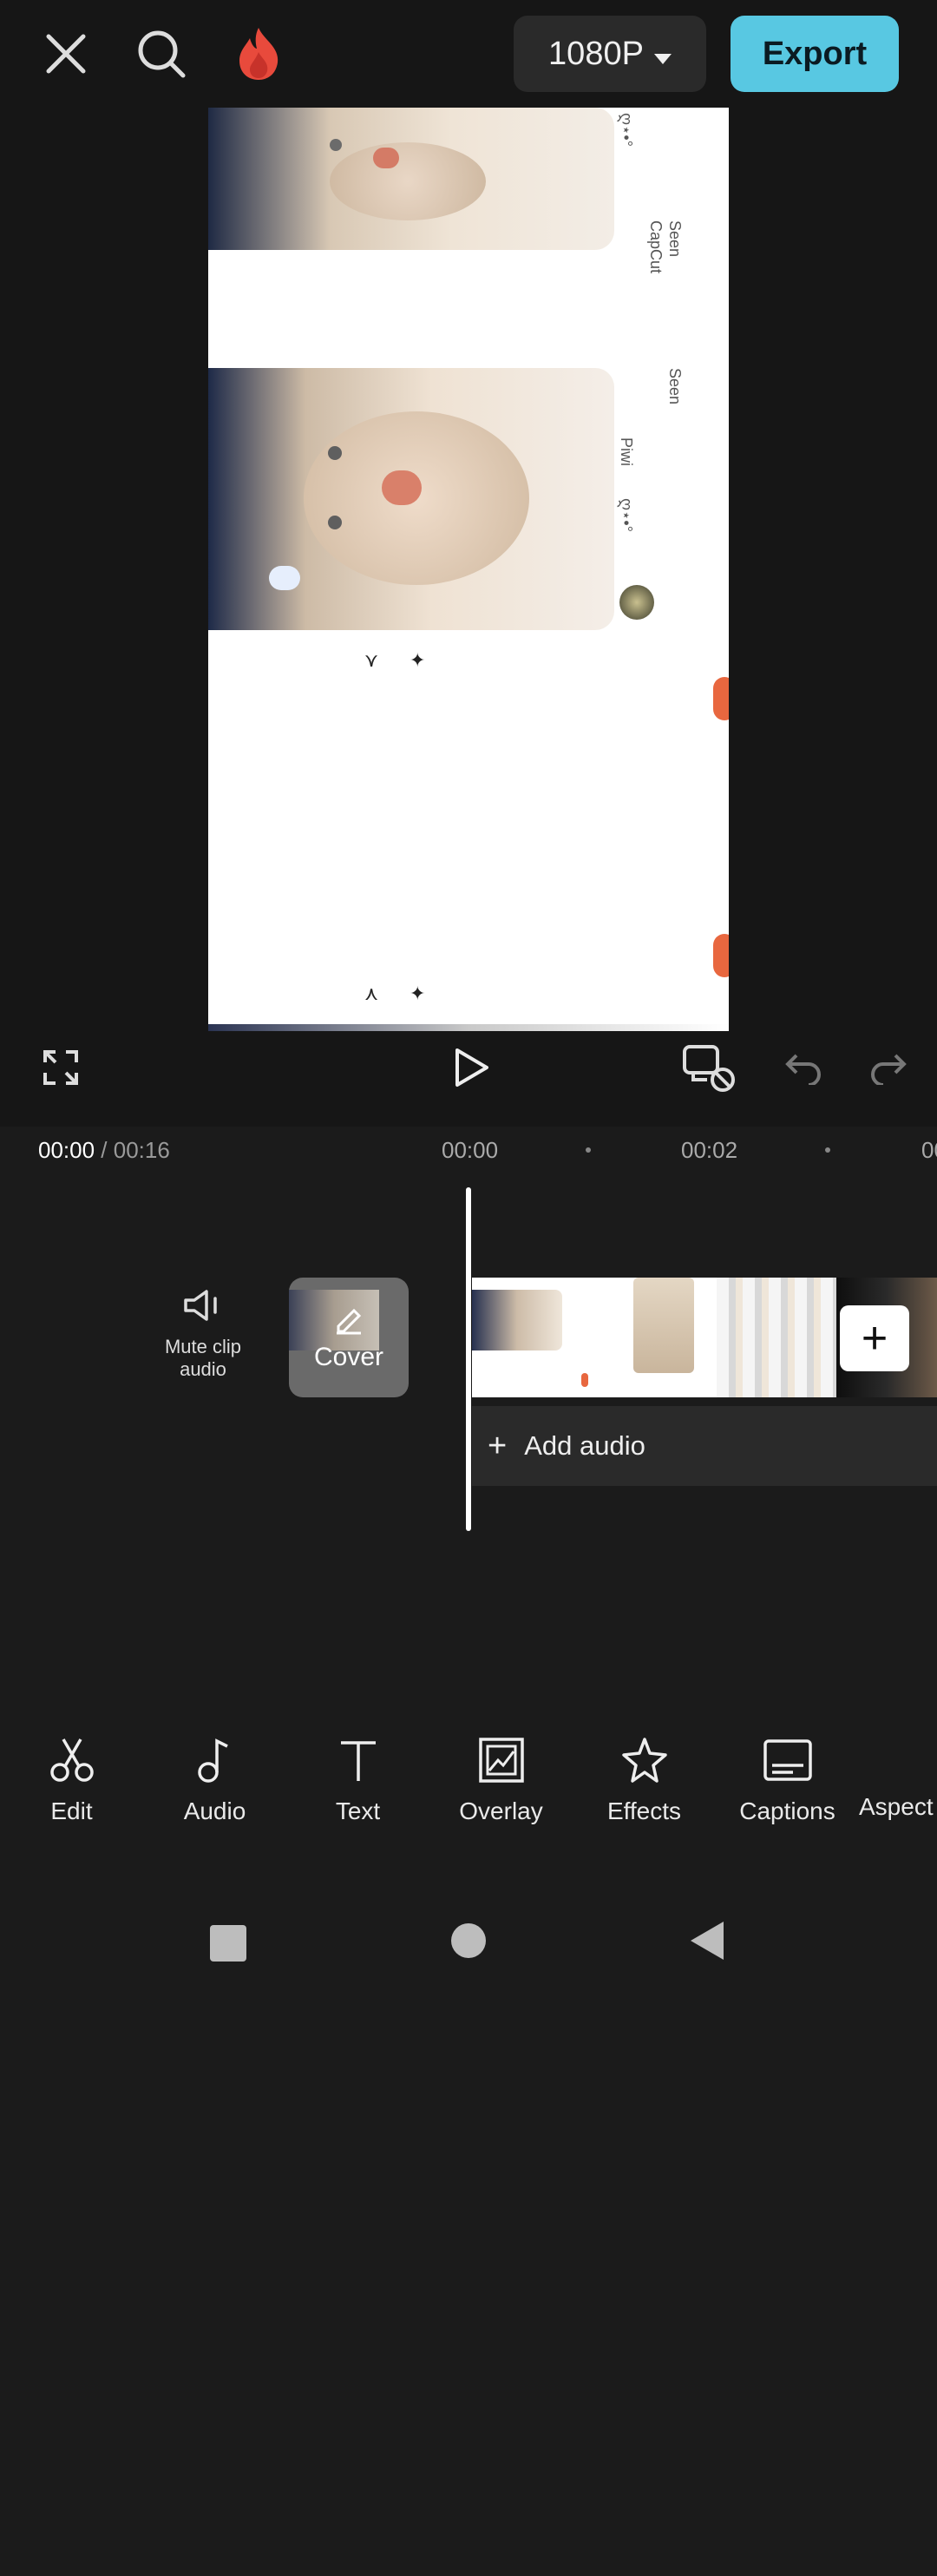 Image resolution: width=937 pixels, height=2576 pixels. What do you see at coordinates (656, 247) in the screenshot?
I see `watermark-text: CapCut` at bounding box center [656, 247].